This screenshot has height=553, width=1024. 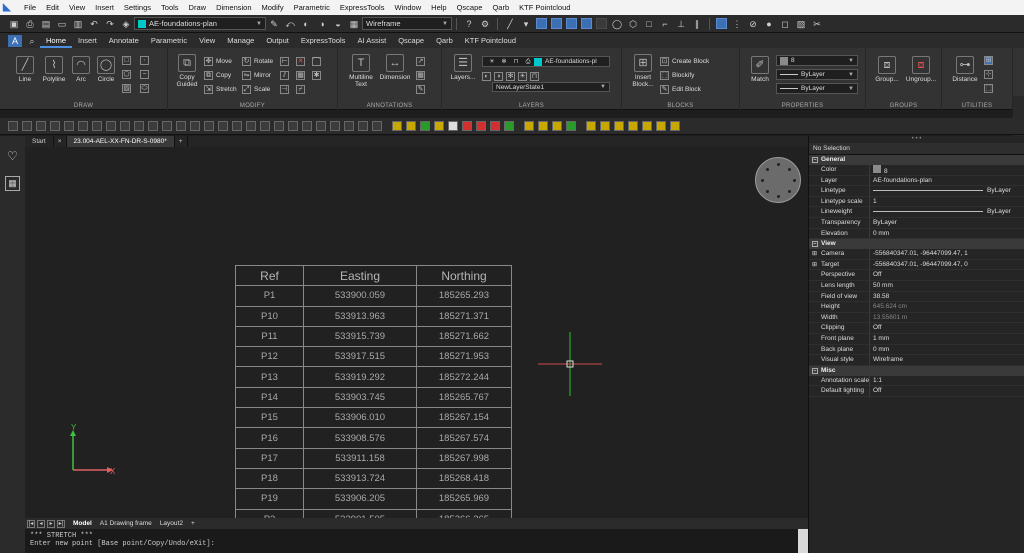 What do you see at coordinates (495, 126) in the screenshot?
I see `toolbar-tool-35-icon` at bounding box center [495, 126].